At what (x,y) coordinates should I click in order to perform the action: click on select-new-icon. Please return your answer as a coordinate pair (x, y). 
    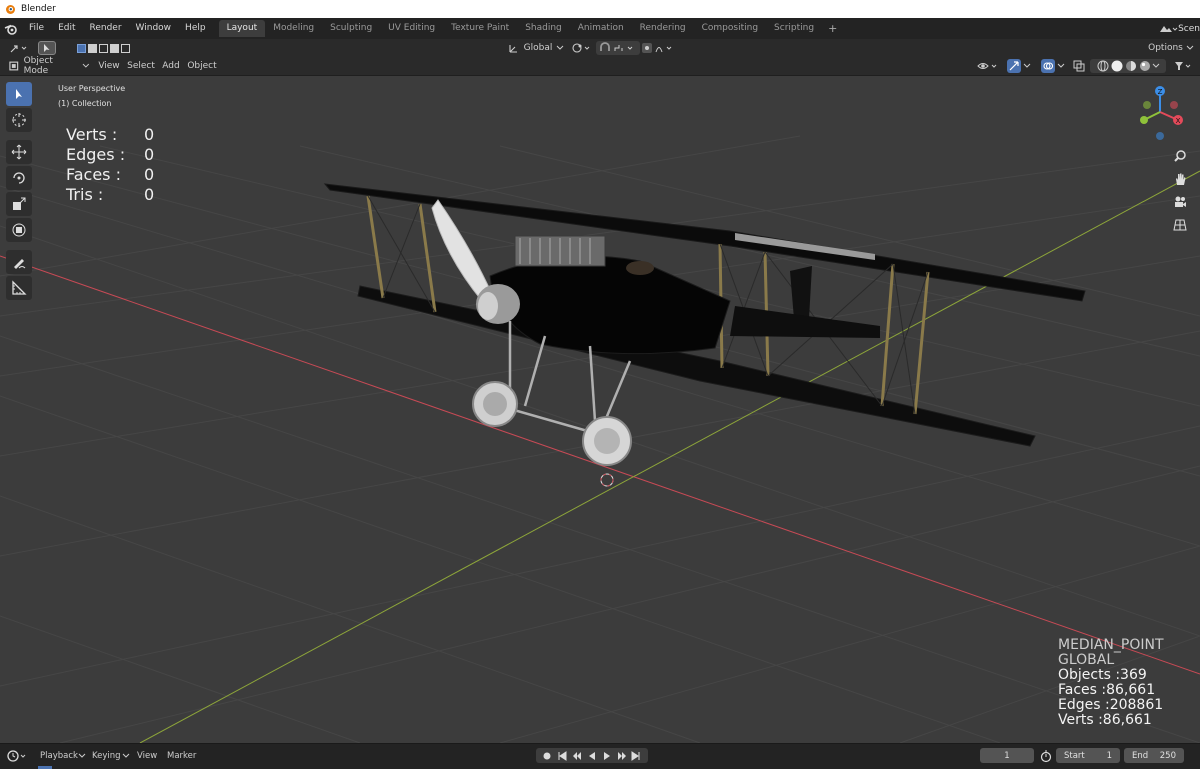
    Looking at the image, I should click on (81, 48).